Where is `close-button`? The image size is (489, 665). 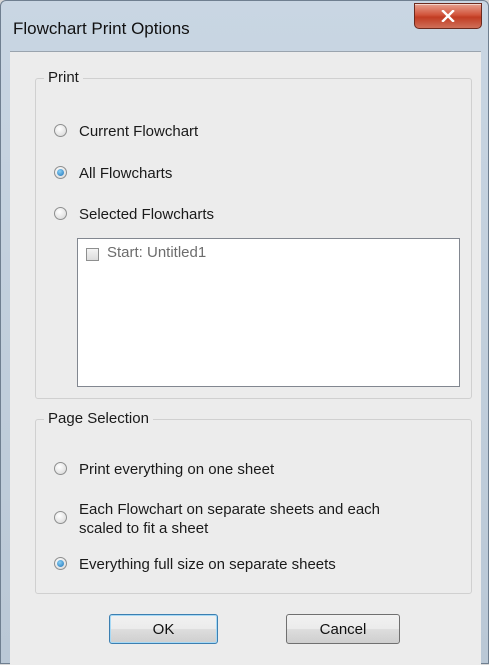 close-button is located at coordinates (448, 16).